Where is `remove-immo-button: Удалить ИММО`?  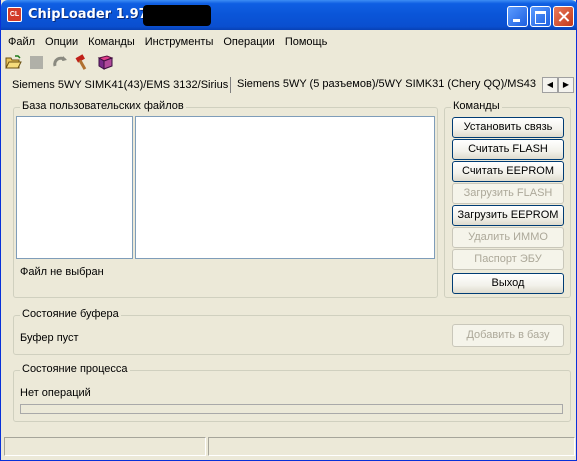
remove-immo-button: Удалить ИММО is located at coordinates (508, 237).